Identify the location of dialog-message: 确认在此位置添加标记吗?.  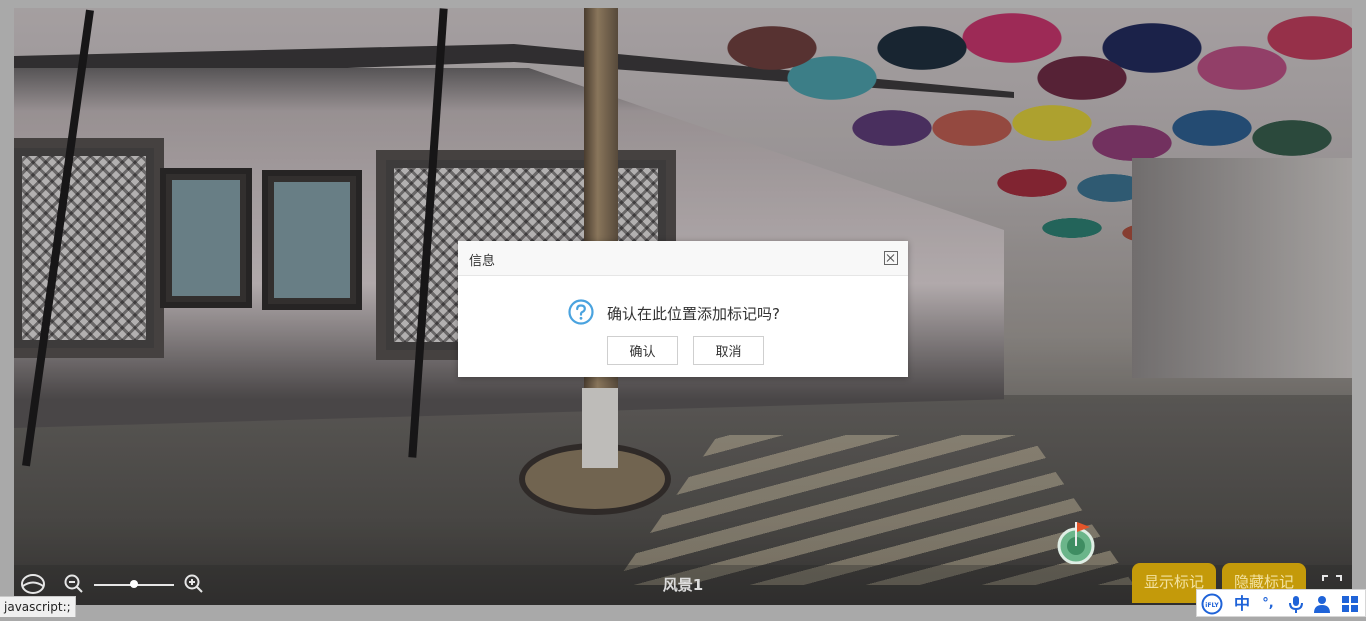
(693, 314).